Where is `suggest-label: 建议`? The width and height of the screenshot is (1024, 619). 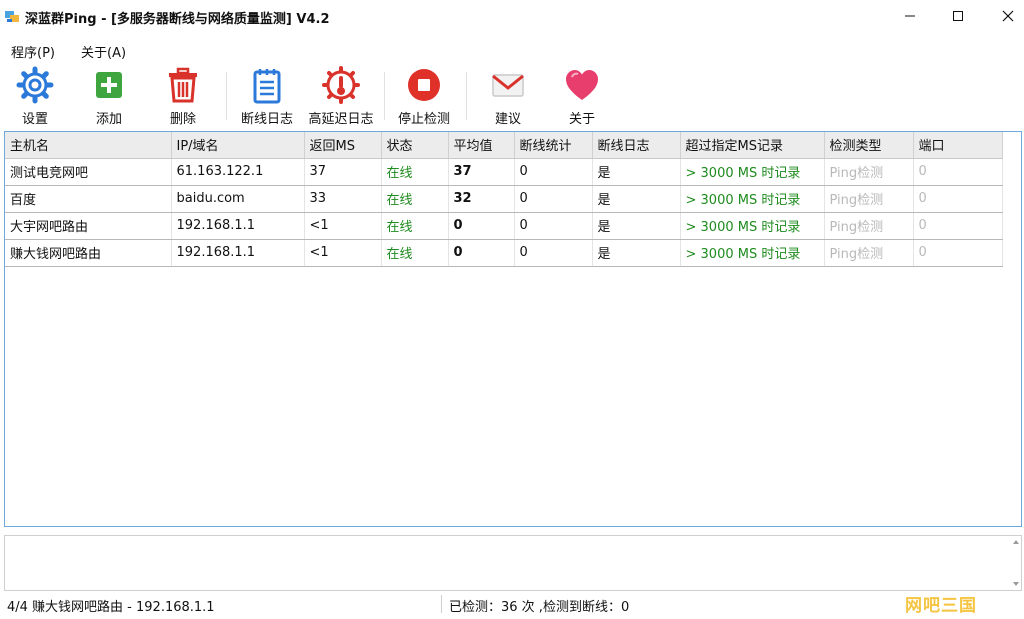 suggest-label: 建议 is located at coordinates (507, 119).